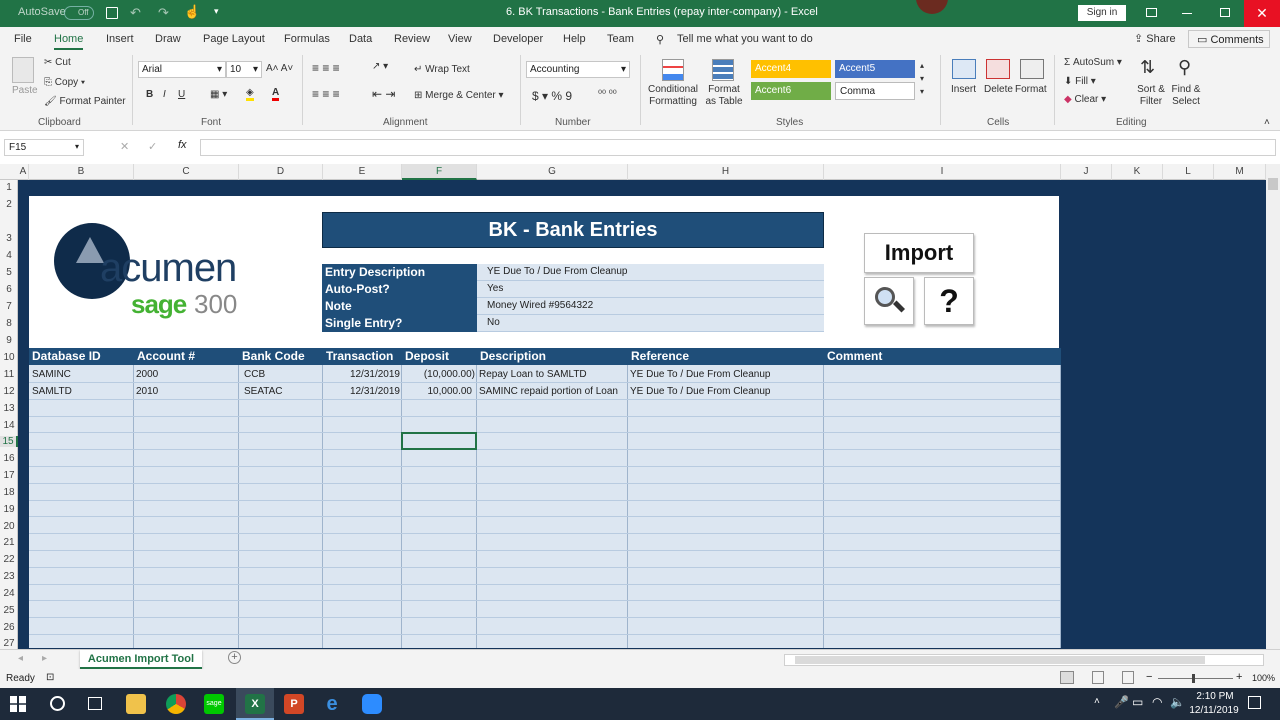 This screenshot has height=720, width=1280. Describe the element at coordinates (182, 69) in the screenshot. I see `font-name-dropdown: Arial ▾` at that location.